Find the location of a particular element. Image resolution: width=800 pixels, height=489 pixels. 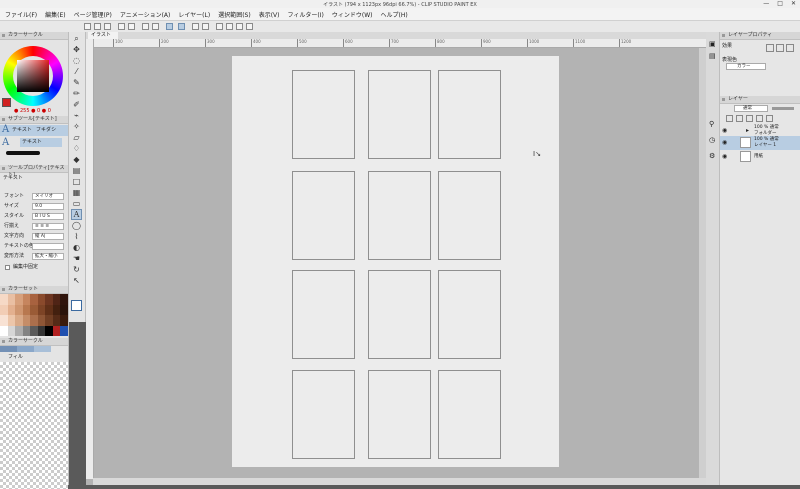

correction-icon: ⌇ is located at coordinates (76, 236).